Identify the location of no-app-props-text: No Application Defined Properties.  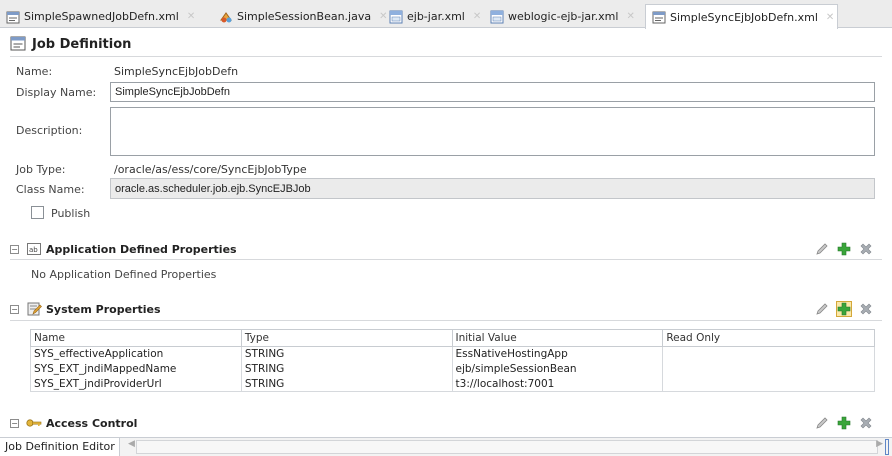
(124, 274).